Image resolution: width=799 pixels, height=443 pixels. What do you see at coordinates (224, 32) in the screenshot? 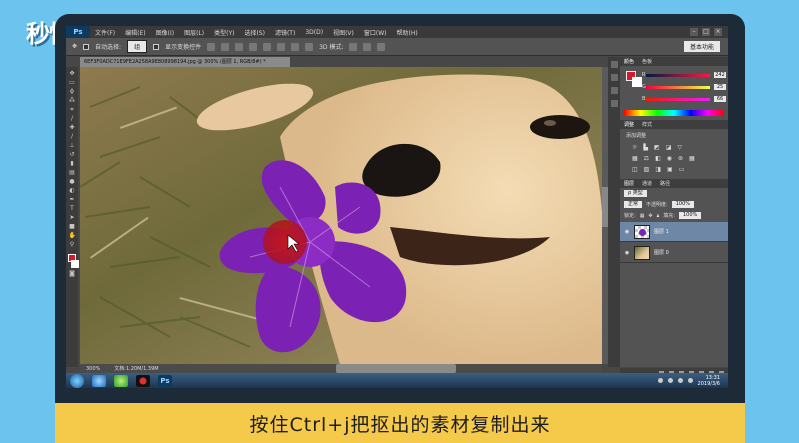
I see `menu-type: 类型(Y)` at bounding box center [224, 32].